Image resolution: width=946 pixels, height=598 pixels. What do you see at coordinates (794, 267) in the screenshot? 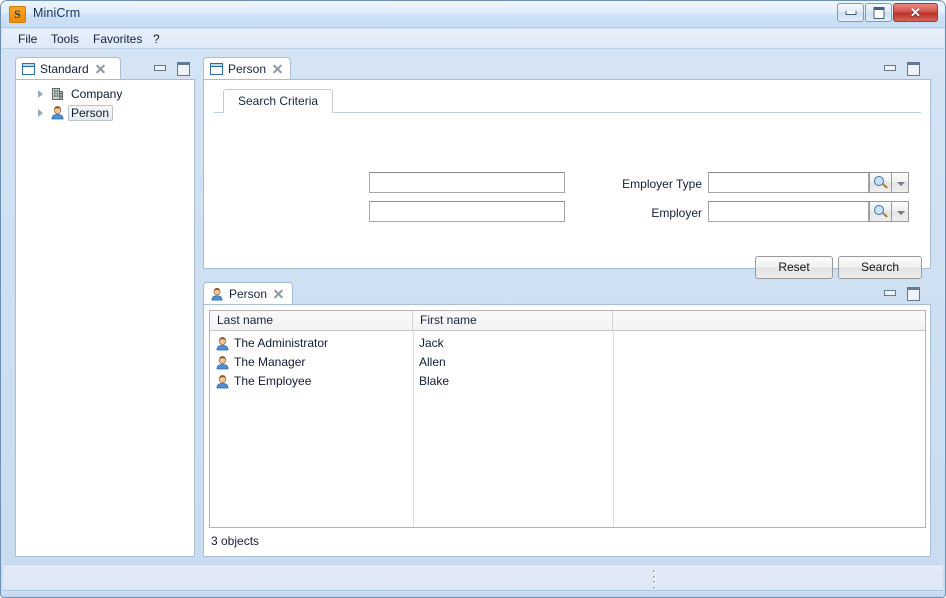
I see `reset-button: Reset` at bounding box center [794, 267].